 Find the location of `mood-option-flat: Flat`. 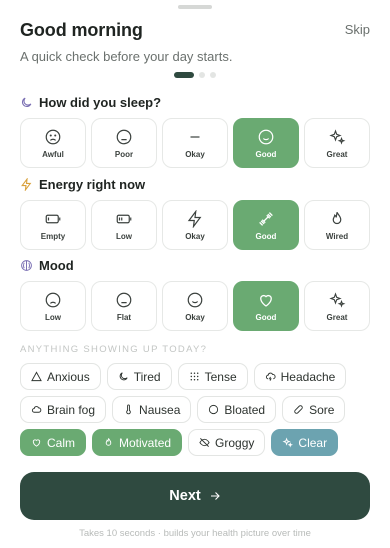

mood-option-flat: Flat is located at coordinates (124, 306).